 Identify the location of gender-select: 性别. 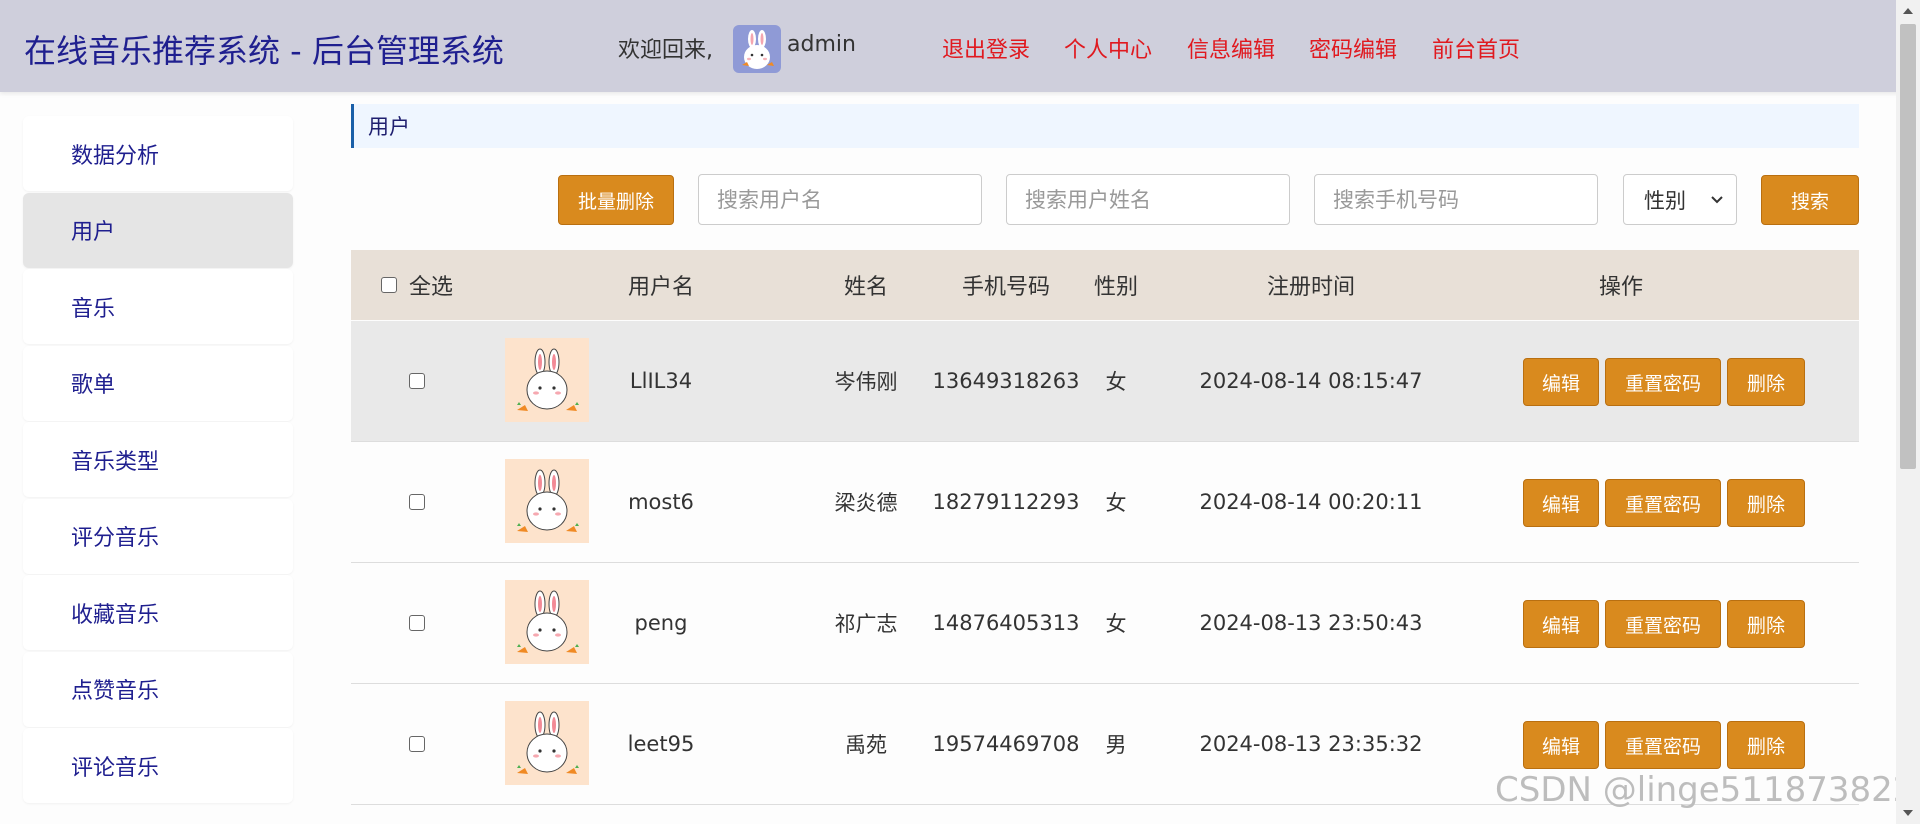
(1680, 199).